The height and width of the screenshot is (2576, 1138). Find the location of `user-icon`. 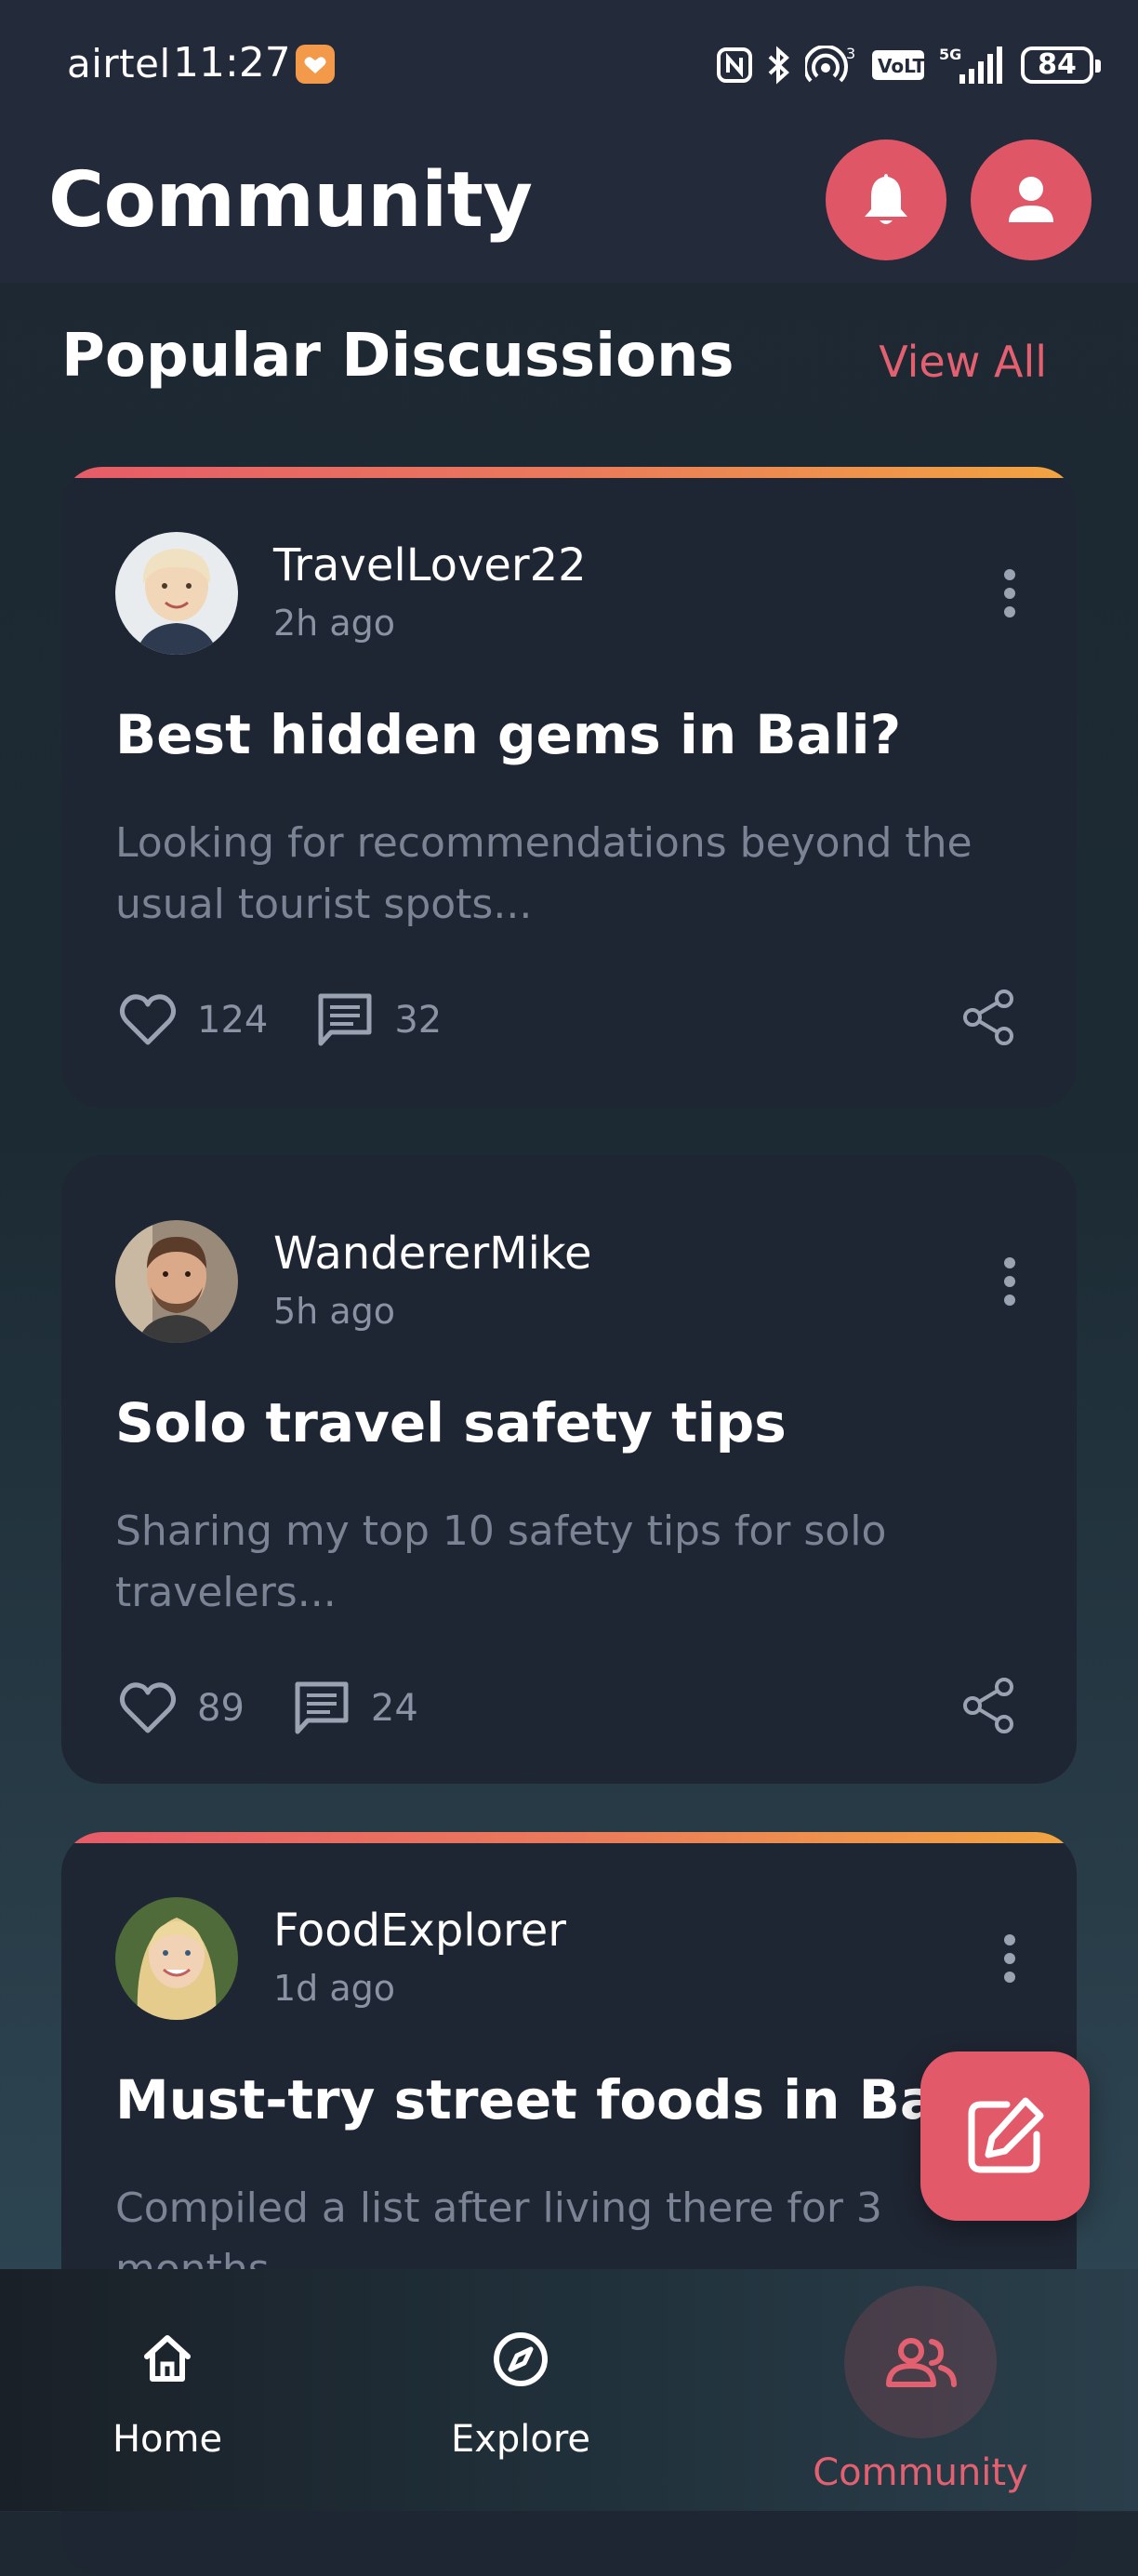

user-icon is located at coordinates (1031, 199).